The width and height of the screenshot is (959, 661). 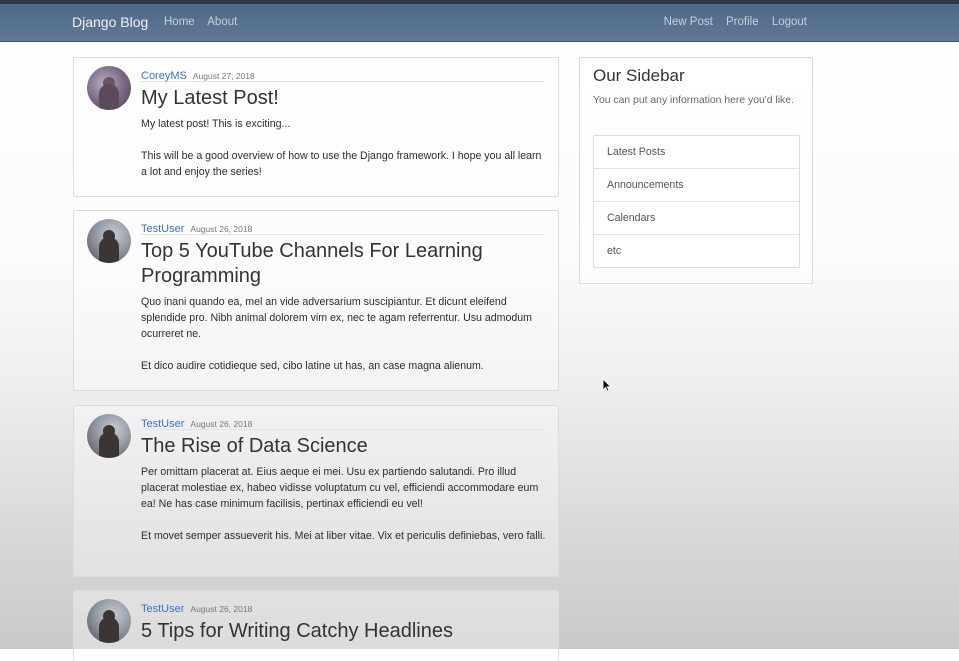 I want to click on nav-logout-link: Logout, so click(x=789, y=22).